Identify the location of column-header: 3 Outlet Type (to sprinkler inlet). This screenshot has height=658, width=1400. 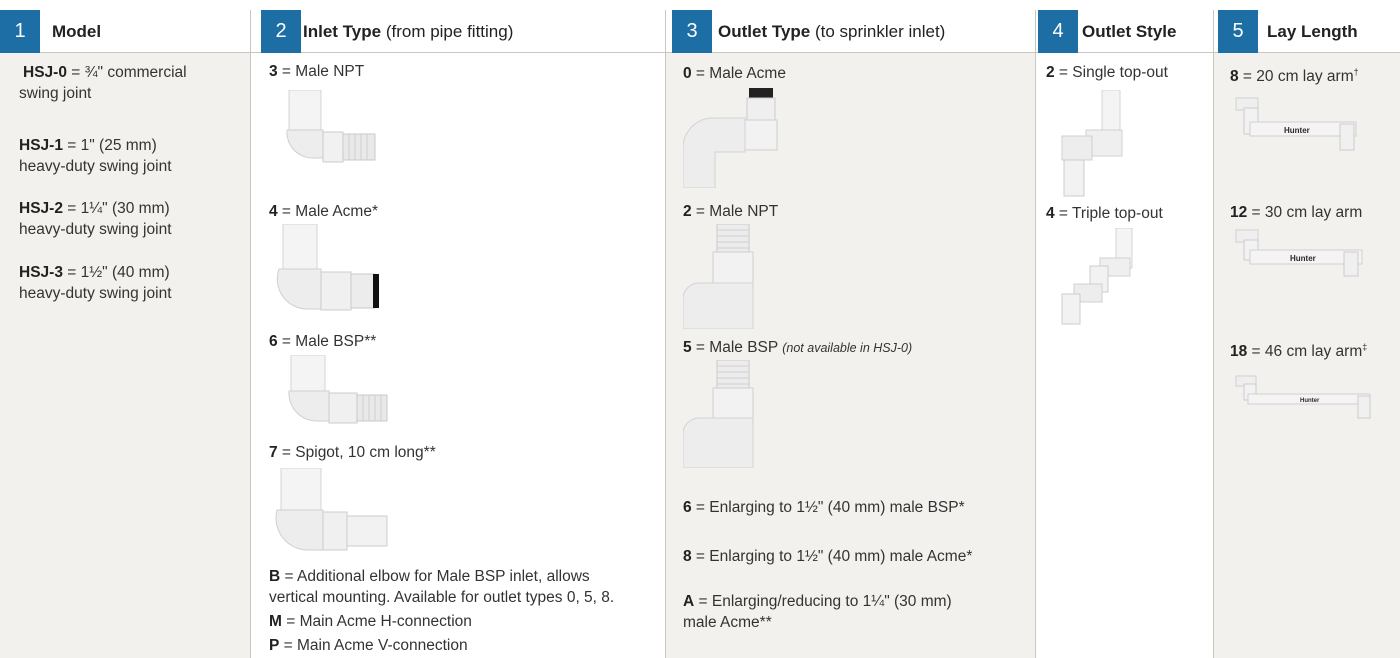
(850, 31).